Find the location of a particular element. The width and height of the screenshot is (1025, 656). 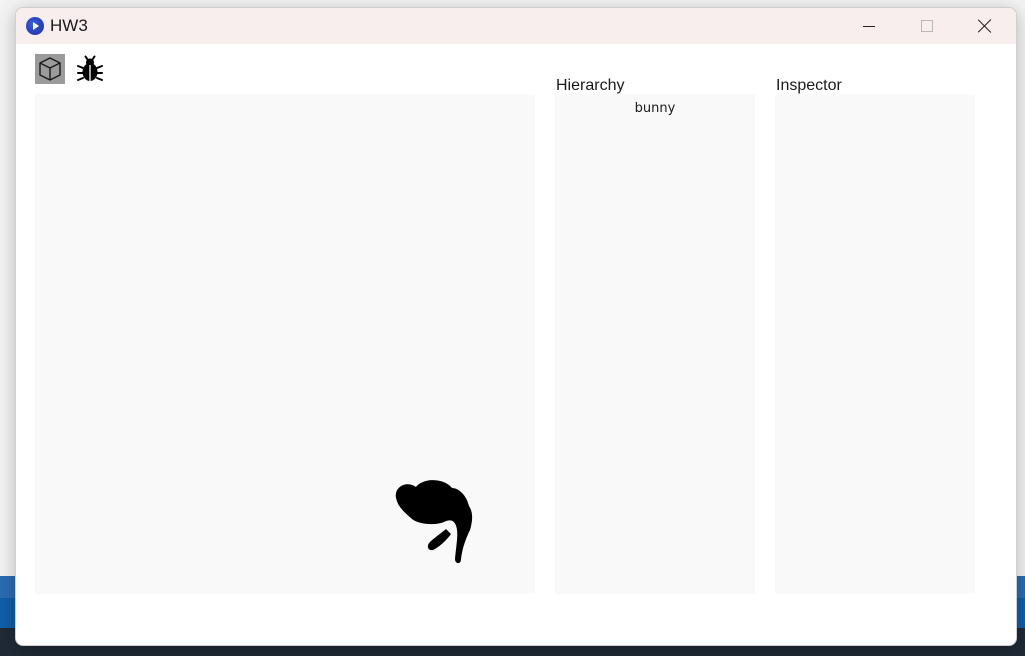

maximize-icon is located at coordinates (927, 26).